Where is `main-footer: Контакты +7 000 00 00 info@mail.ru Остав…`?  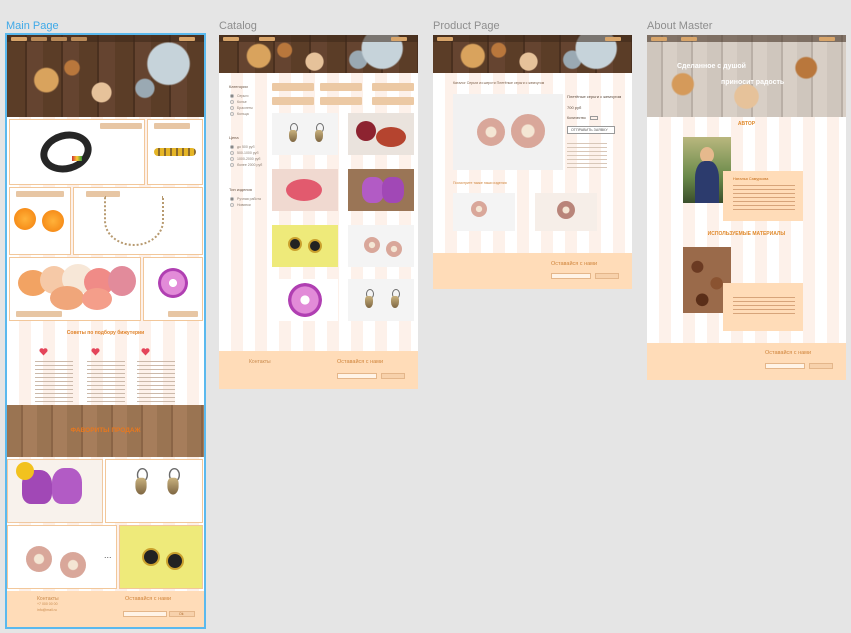
main-footer: Контакты +7 000 00 00 info@mail.ru Остав… is located at coordinates (105, 609).